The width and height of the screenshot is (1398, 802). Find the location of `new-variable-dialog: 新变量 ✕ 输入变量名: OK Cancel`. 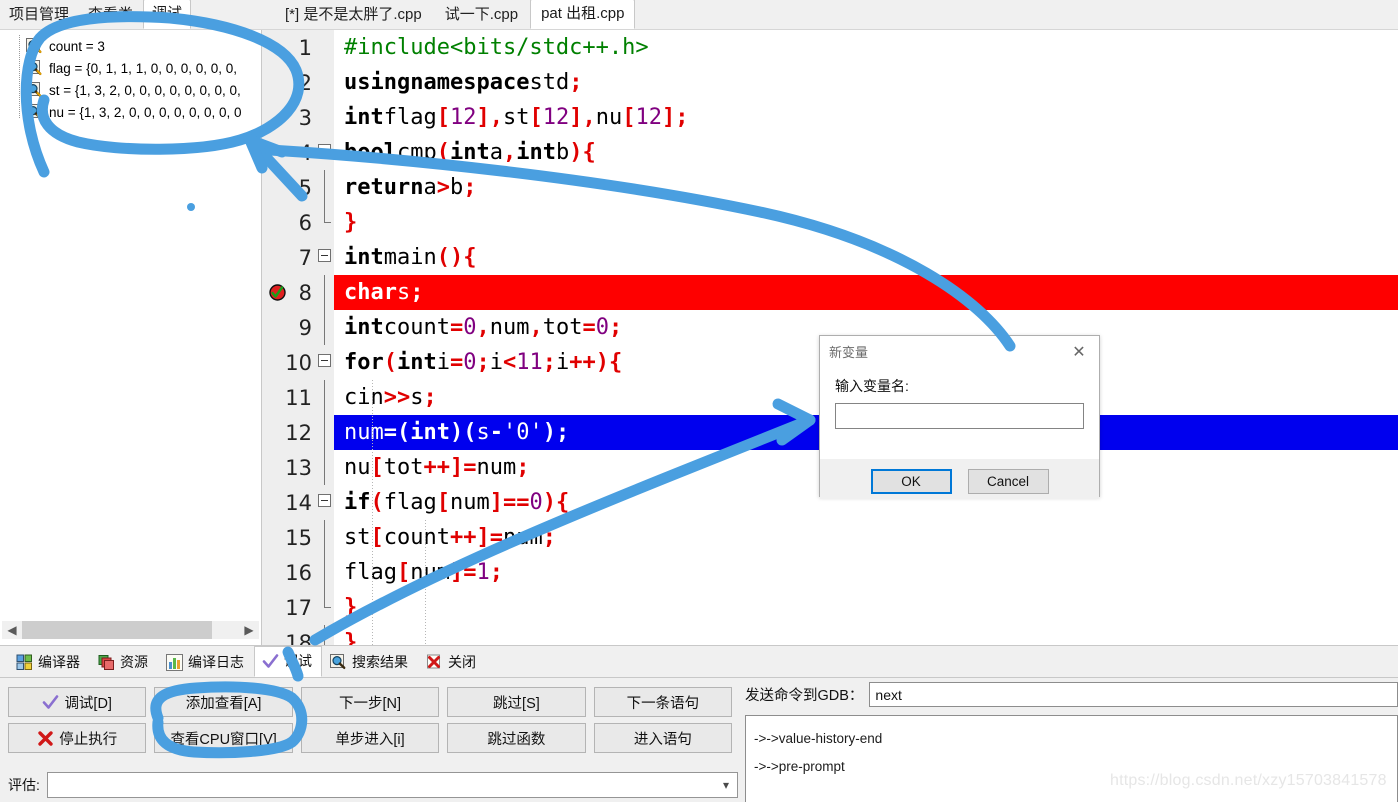

new-variable-dialog: 新变量 ✕ 输入变量名: OK Cancel is located at coordinates (959, 417).